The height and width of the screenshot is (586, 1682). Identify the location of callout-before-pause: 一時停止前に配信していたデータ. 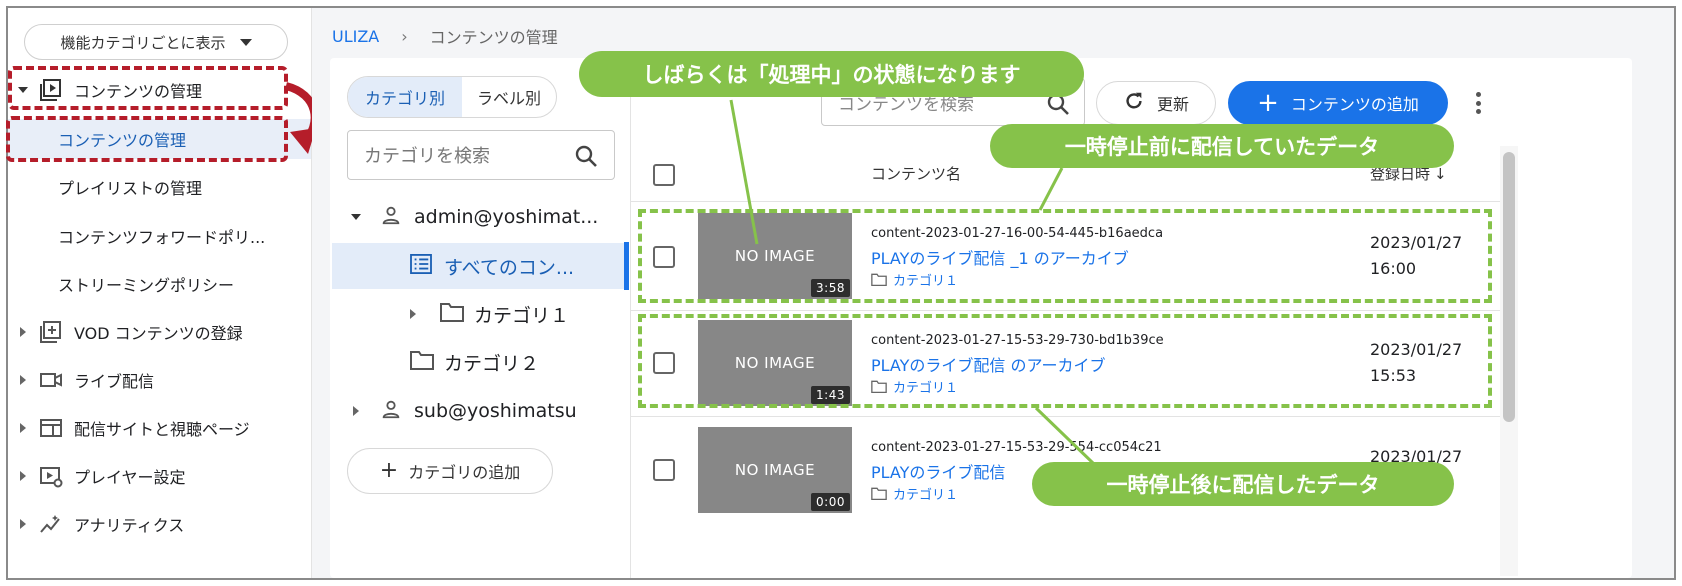
(1222, 146).